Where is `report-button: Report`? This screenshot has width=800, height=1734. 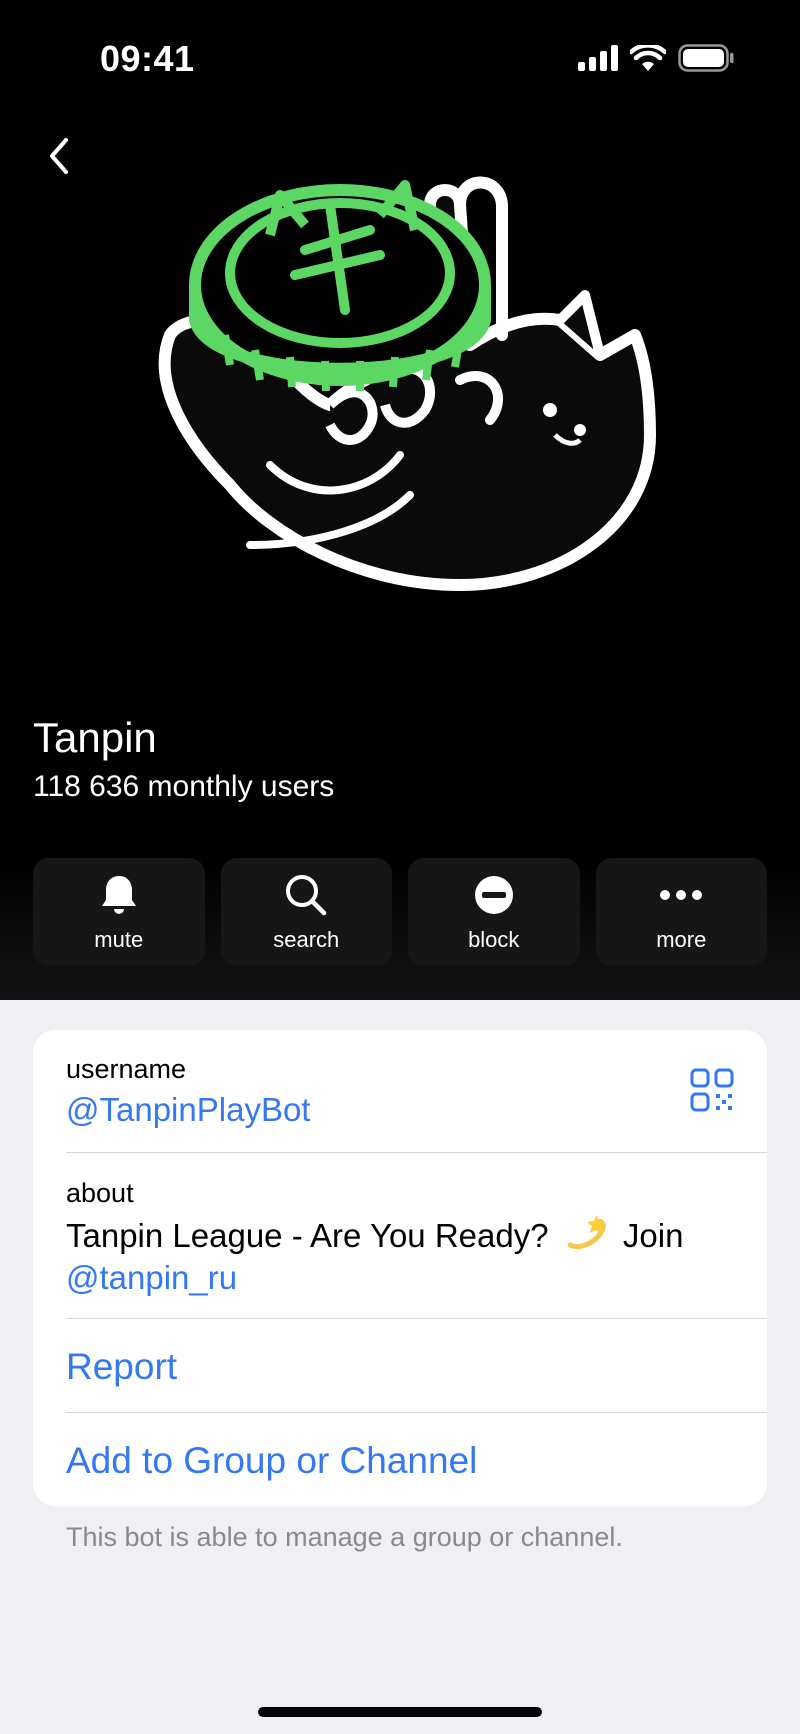
report-button: Report is located at coordinates (416, 1367).